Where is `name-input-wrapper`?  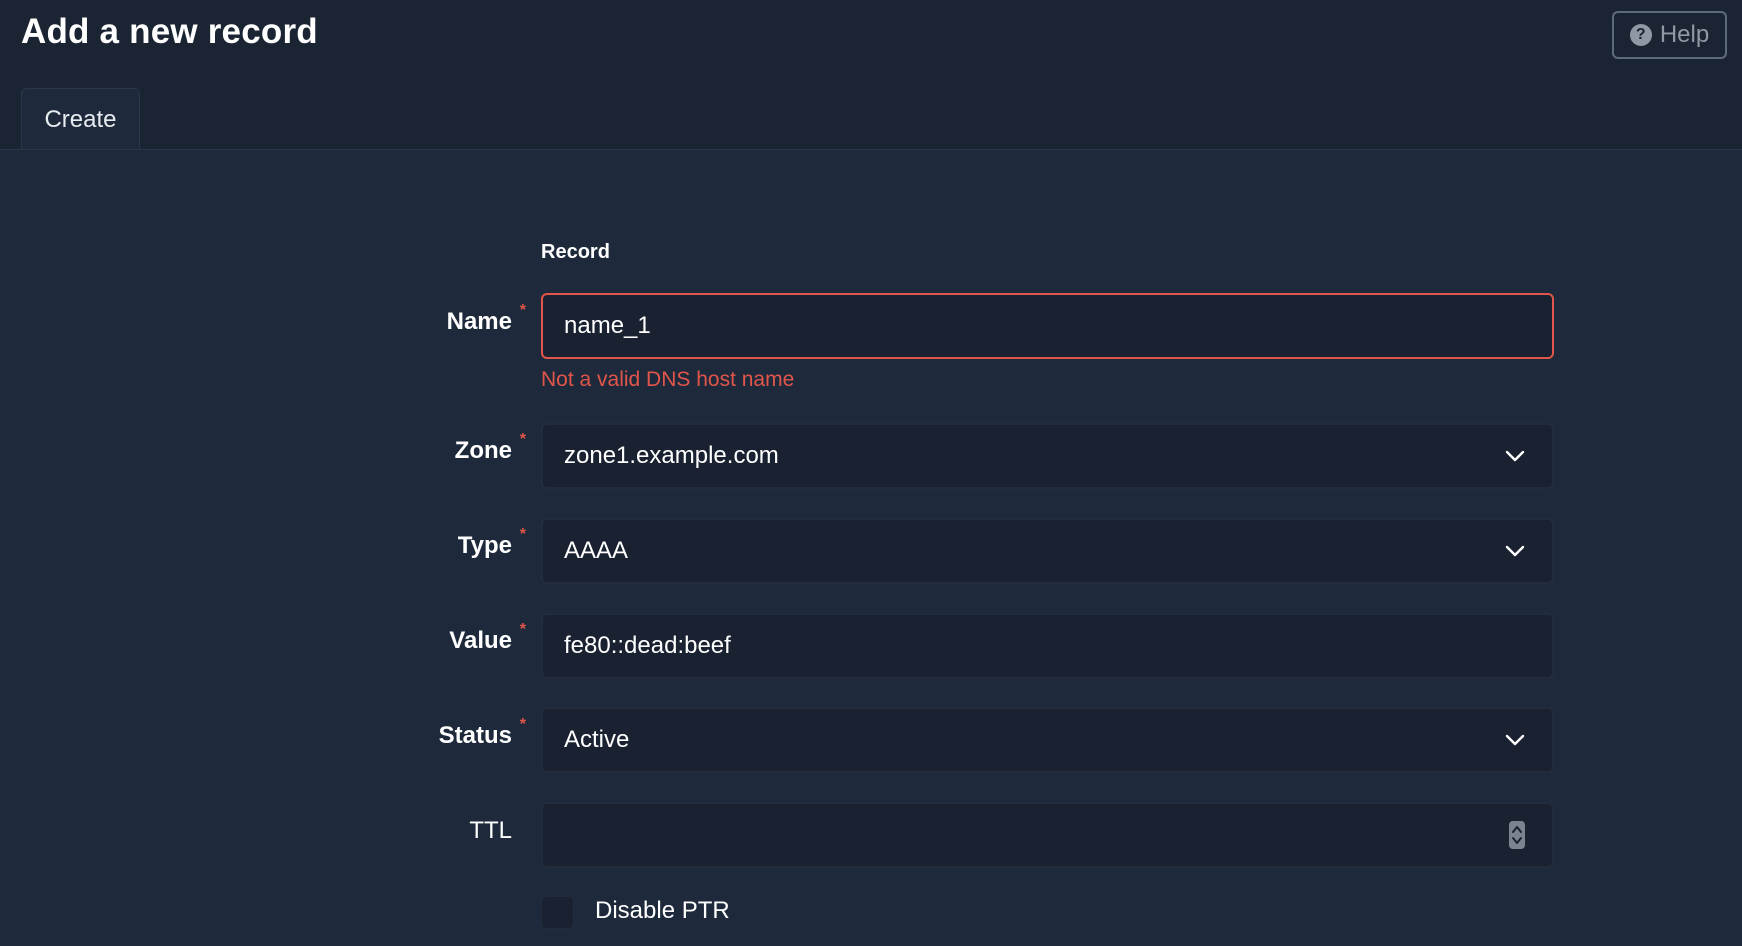
name-input-wrapper is located at coordinates (1047, 326).